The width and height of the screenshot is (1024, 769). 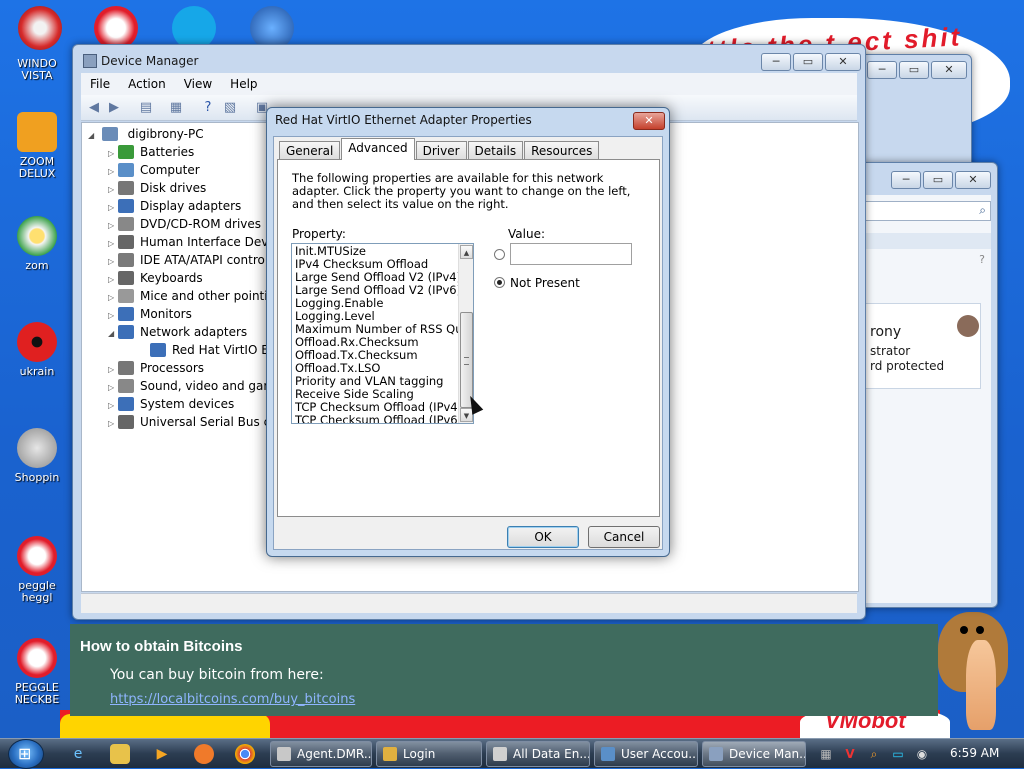 What do you see at coordinates (377, 381) in the screenshot?
I see `property-item: Priority and VLAN tagging` at bounding box center [377, 381].